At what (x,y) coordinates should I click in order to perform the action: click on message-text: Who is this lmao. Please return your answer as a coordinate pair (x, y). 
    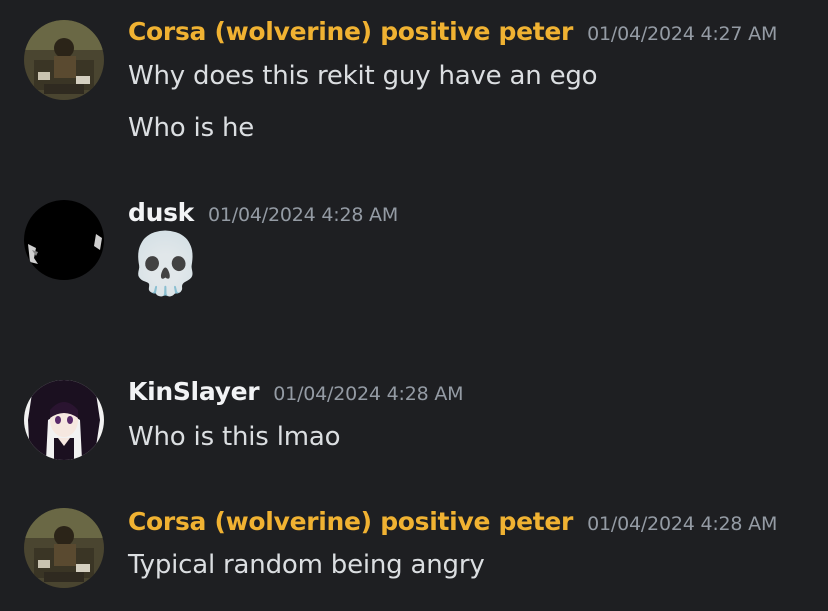
    Looking at the image, I should click on (234, 437).